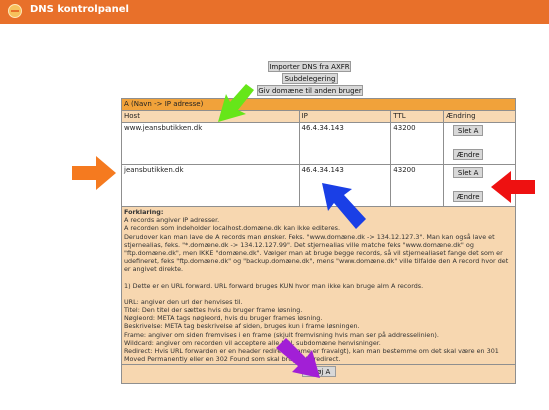 This screenshot has width=549, height=410. What do you see at coordinates (309, 66) in the screenshot?
I see `import-axfr-button: Importer DNS fra AXFR` at bounding box center [309, 66].